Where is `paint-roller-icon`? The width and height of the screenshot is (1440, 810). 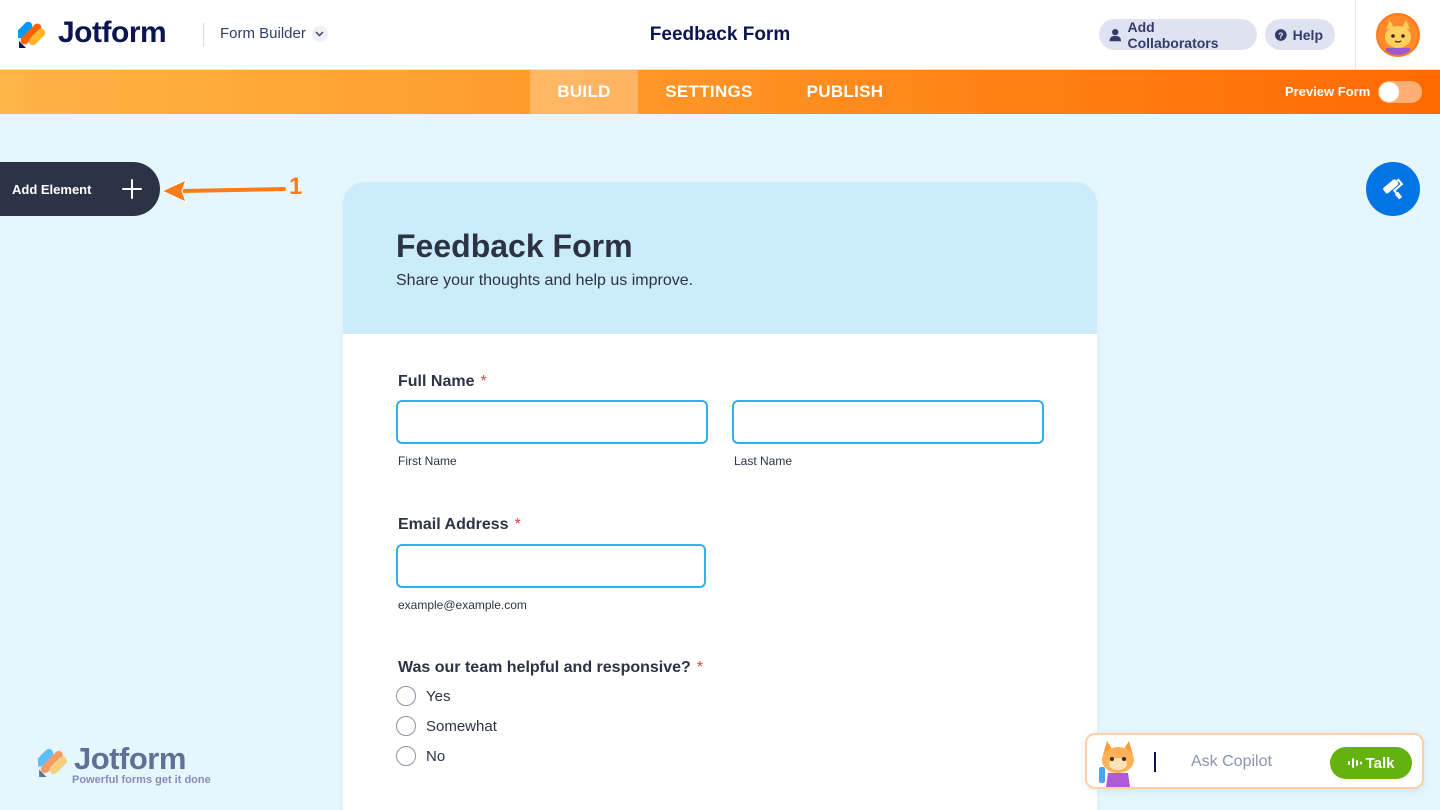 paint-roller-icon is located at coordinates (1393, 189).